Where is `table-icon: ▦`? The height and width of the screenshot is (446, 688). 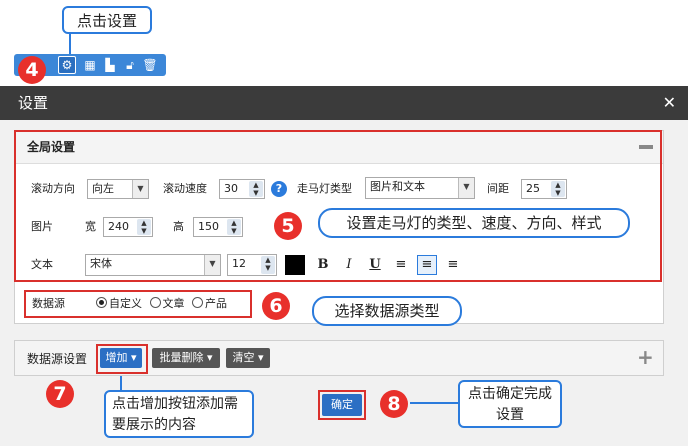 table-icon: ▦ is located at coordinates (90, 65).